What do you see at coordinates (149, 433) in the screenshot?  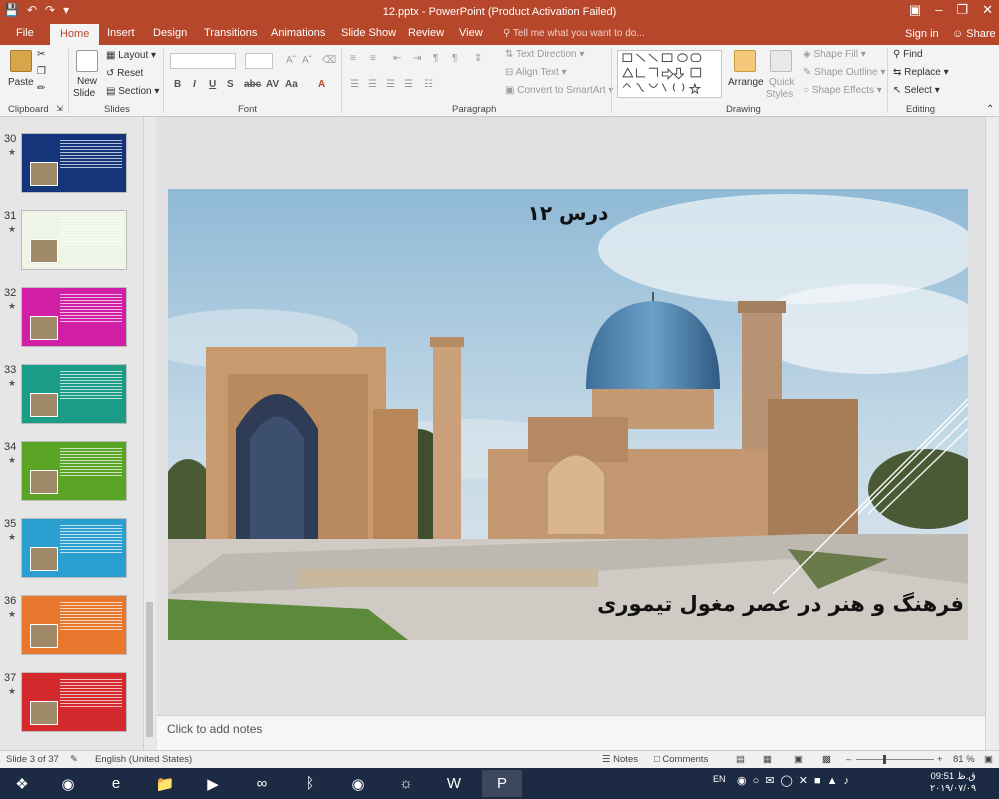 I see `thumbnail-scrollbar` at bounding box center [149, 433].